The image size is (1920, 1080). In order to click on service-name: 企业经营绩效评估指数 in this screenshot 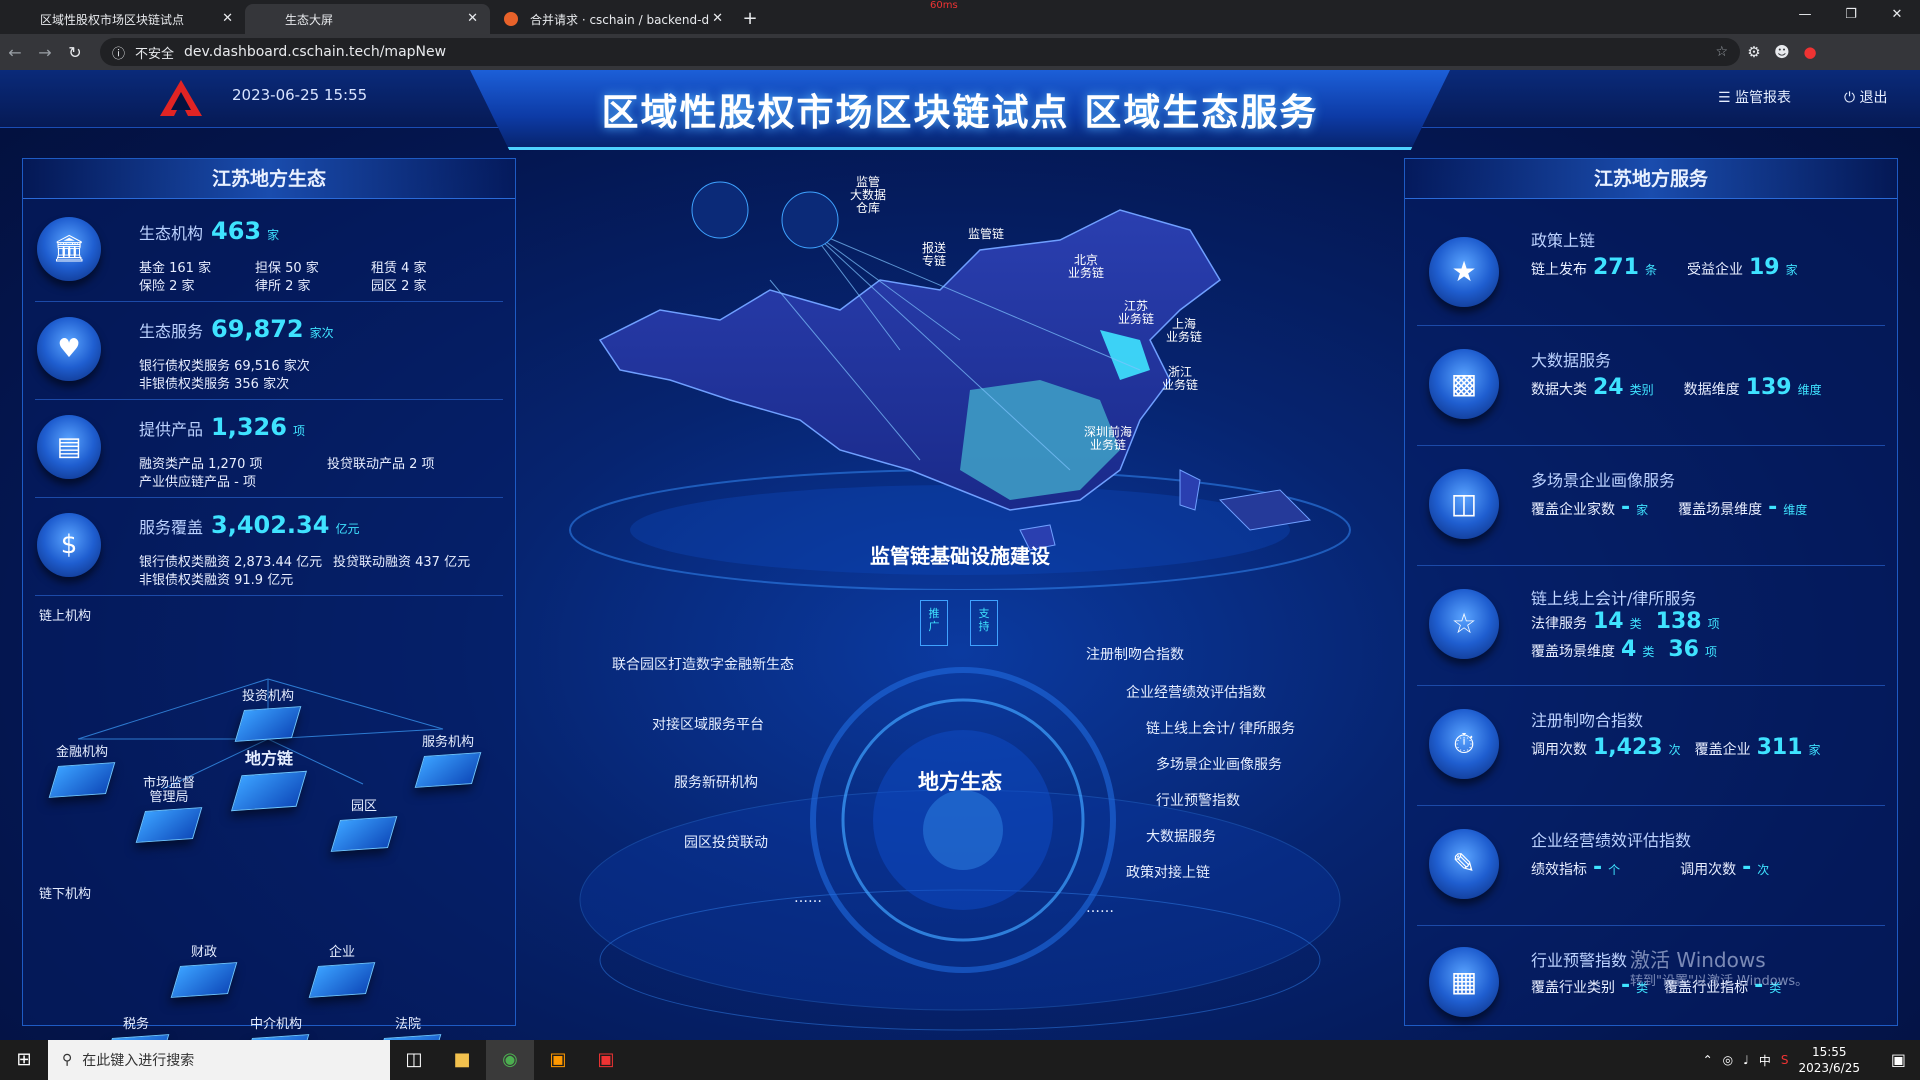, I will do `click(1611, 840)`.